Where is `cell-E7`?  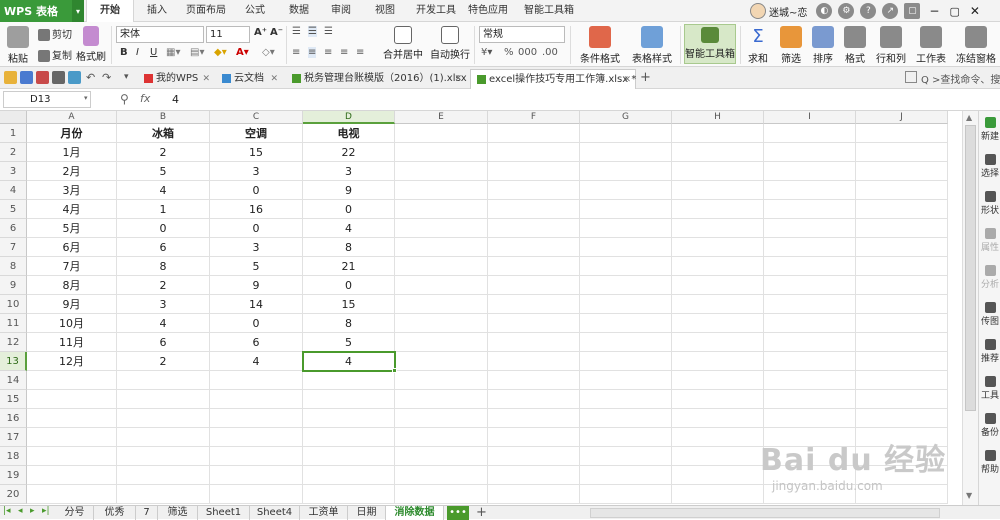 cell-E7 is located at coordinates (441, 247).